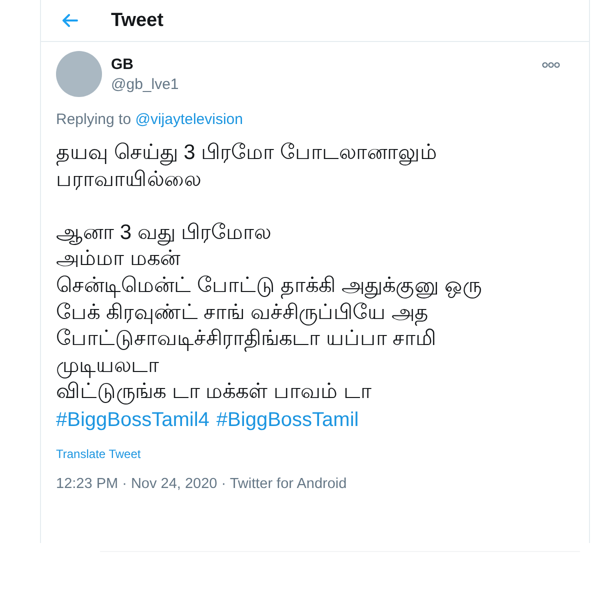 Image resolution: width=600 pixels, height=600 pixels. What do you see at coordinates (79, 74) in the screenshot?
I see `avatar-placeholder` at bounding box center [79, 74].